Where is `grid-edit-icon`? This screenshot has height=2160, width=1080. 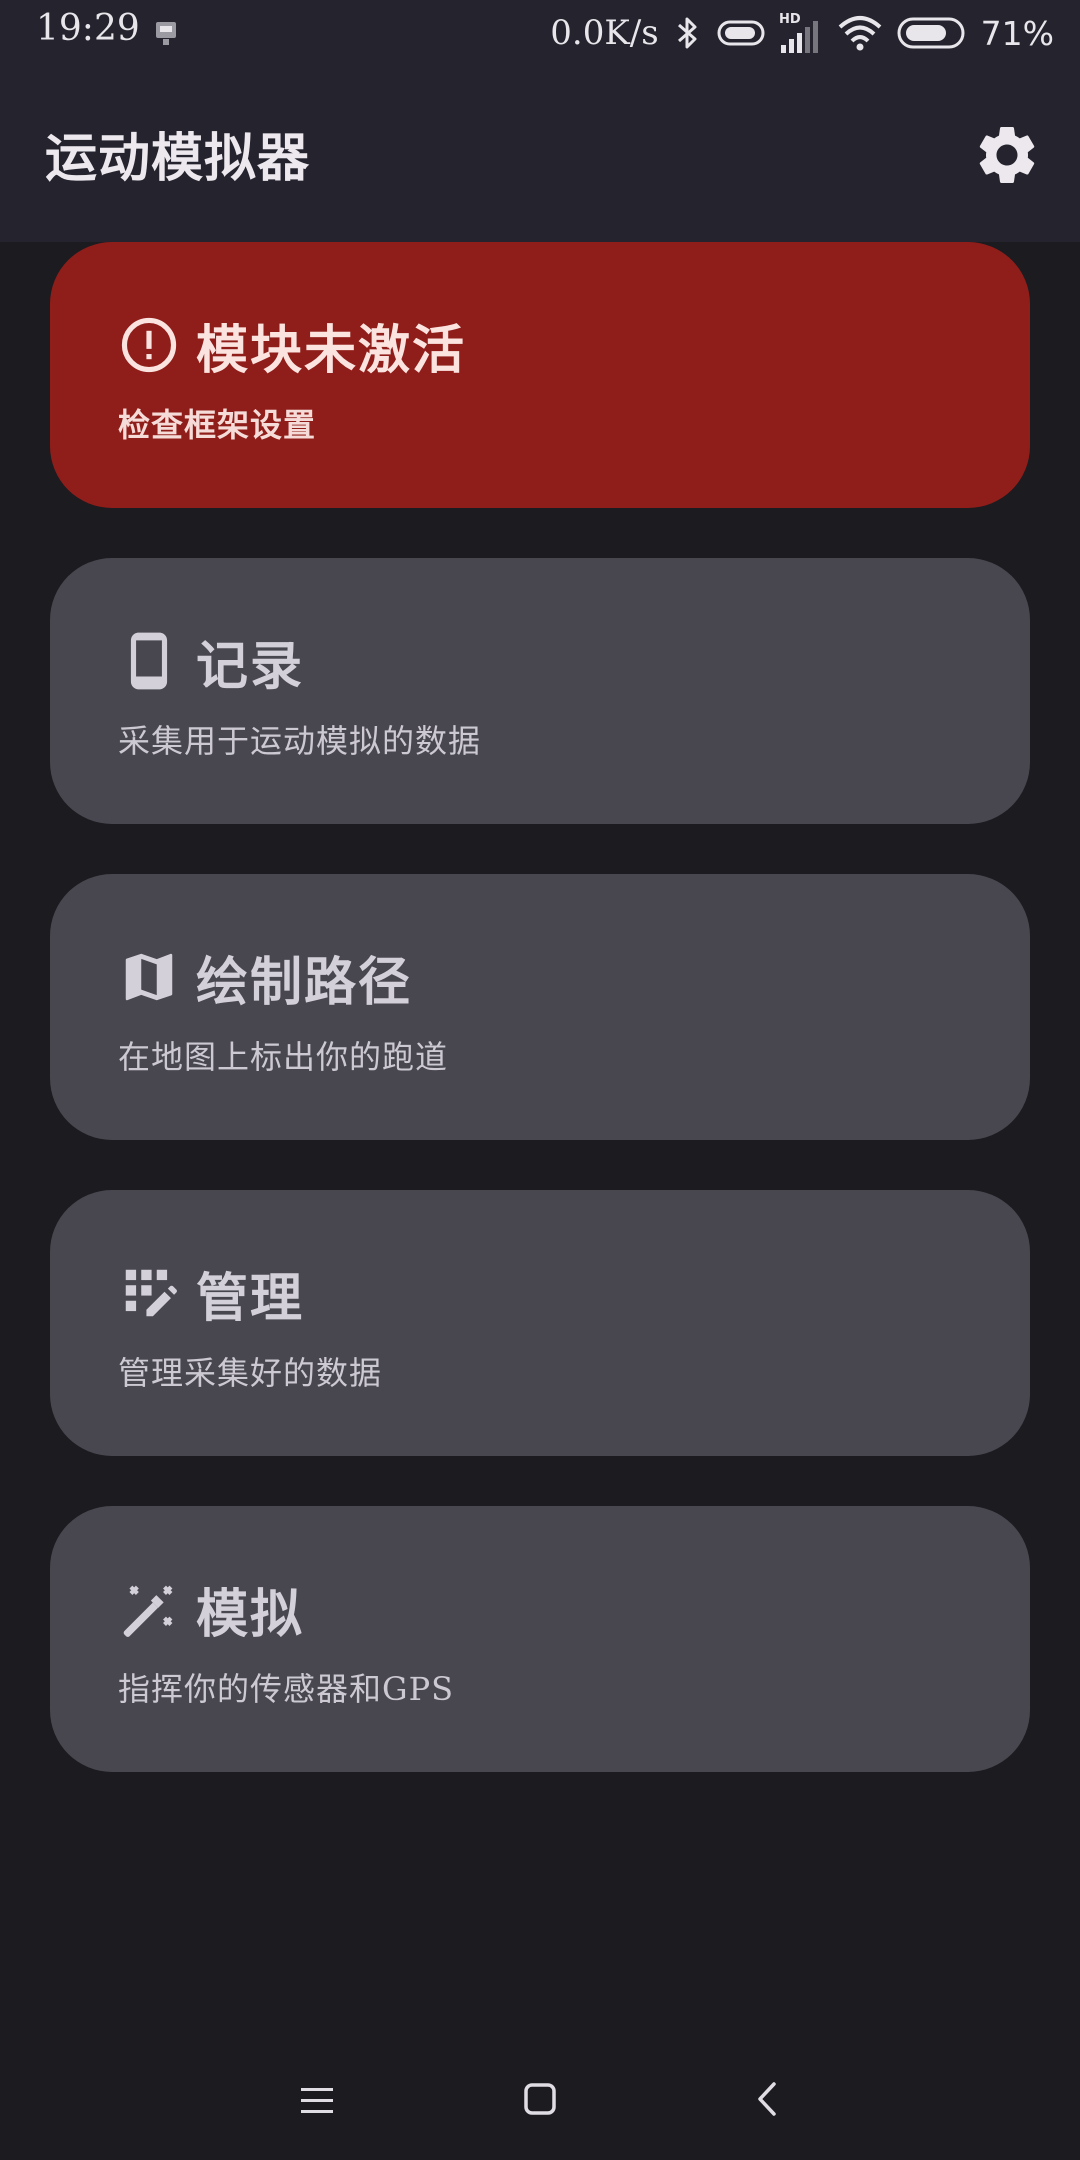
grid-edit-icon is located at coordinates (151, 1293).